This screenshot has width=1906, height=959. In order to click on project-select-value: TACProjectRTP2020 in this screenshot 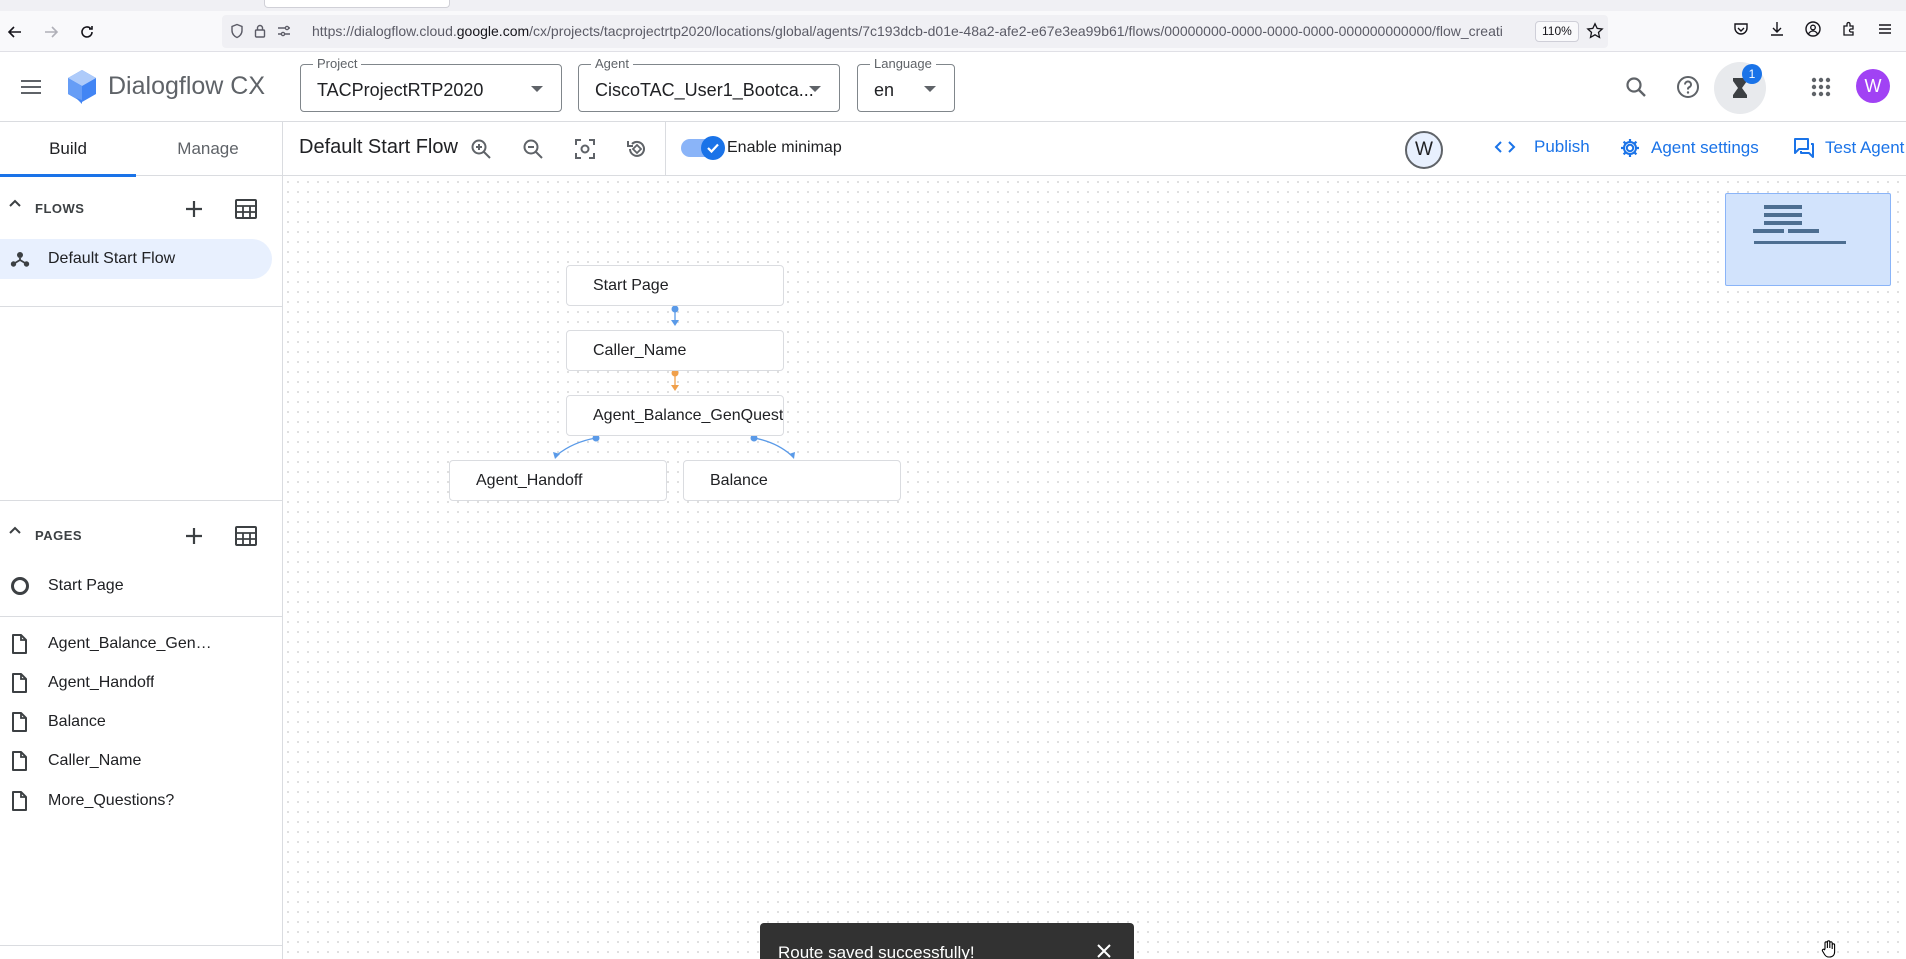, I will do `click(400, 90)`.